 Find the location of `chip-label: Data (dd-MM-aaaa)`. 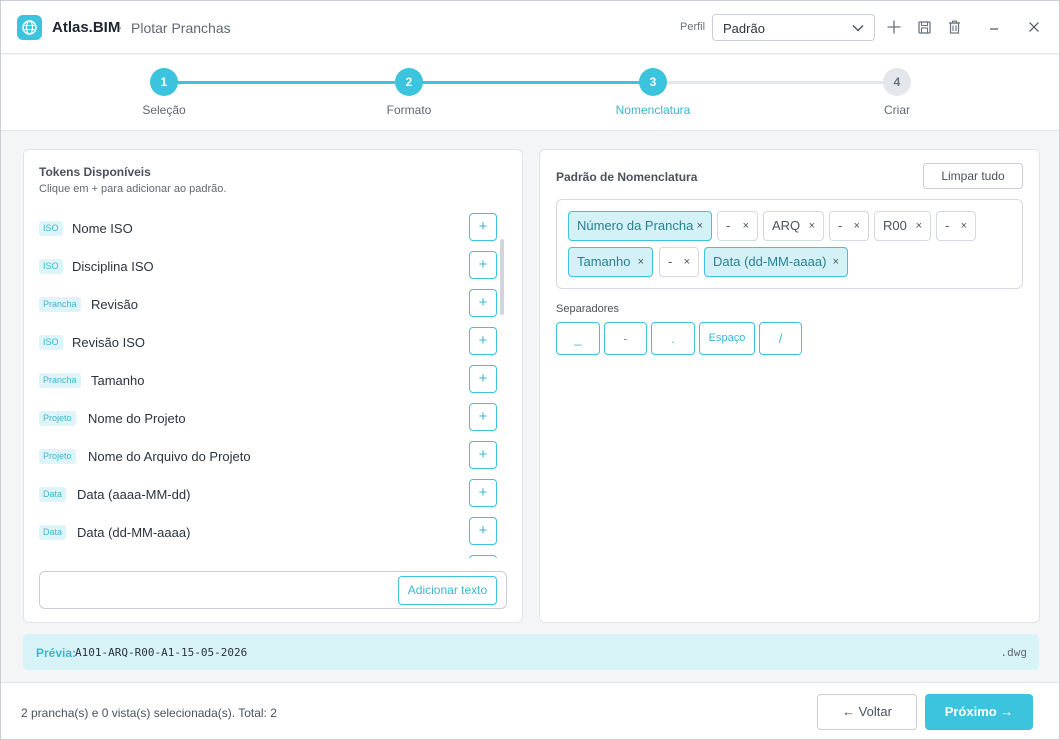

chip-label: Data (dd-MM-aaaa) is located at coordinates (770, 261).